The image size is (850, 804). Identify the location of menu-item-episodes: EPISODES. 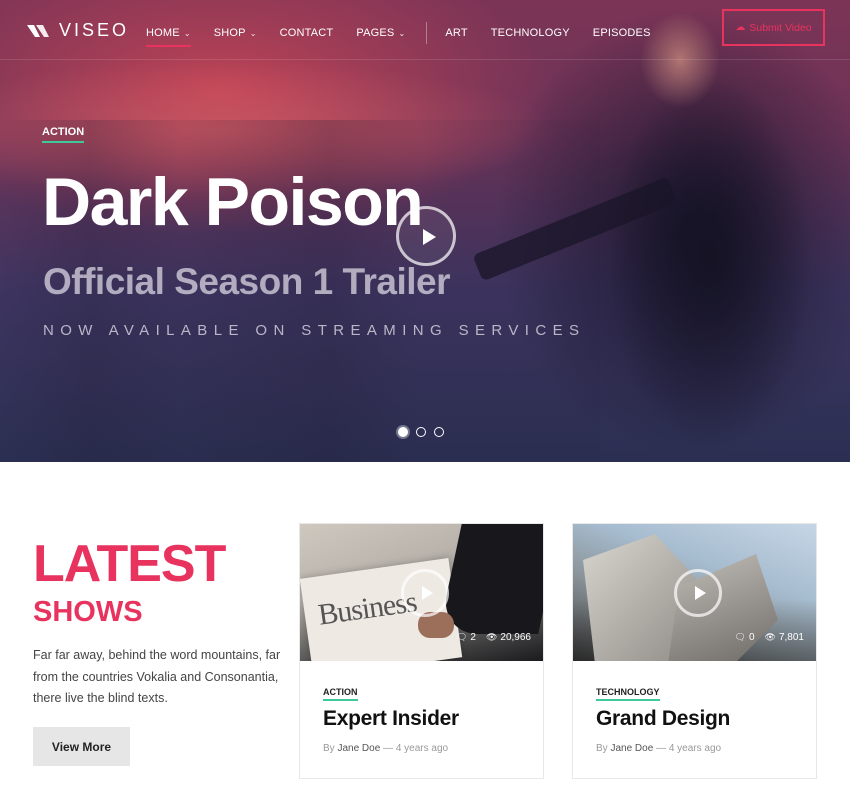
(622, 33).